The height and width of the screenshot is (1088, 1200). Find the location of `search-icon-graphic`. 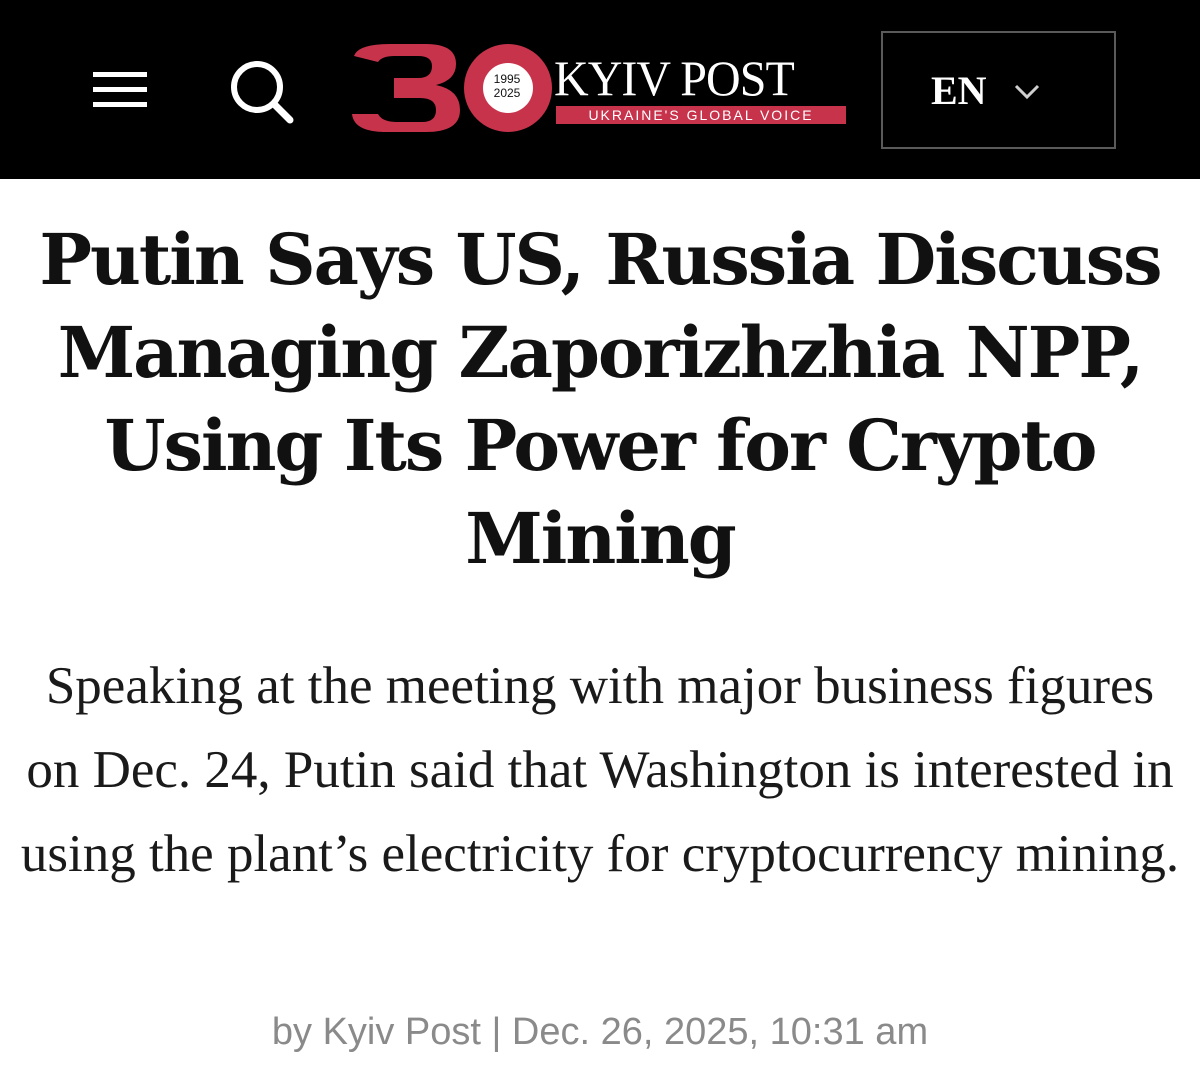

search-icon-graphic is located at coordinates (262, 92).